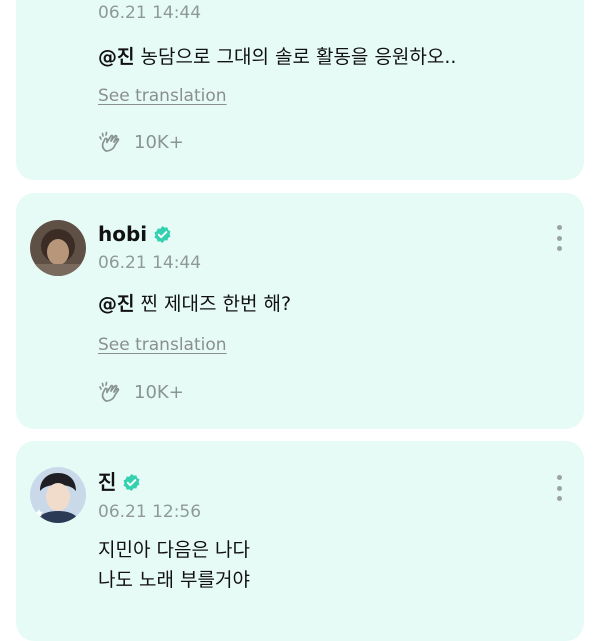 The width and height of the screenshot is (600, 641). Describe the element at coordinates (107, 482) in the screenshot. I see `author-name-text: 진` at that location.